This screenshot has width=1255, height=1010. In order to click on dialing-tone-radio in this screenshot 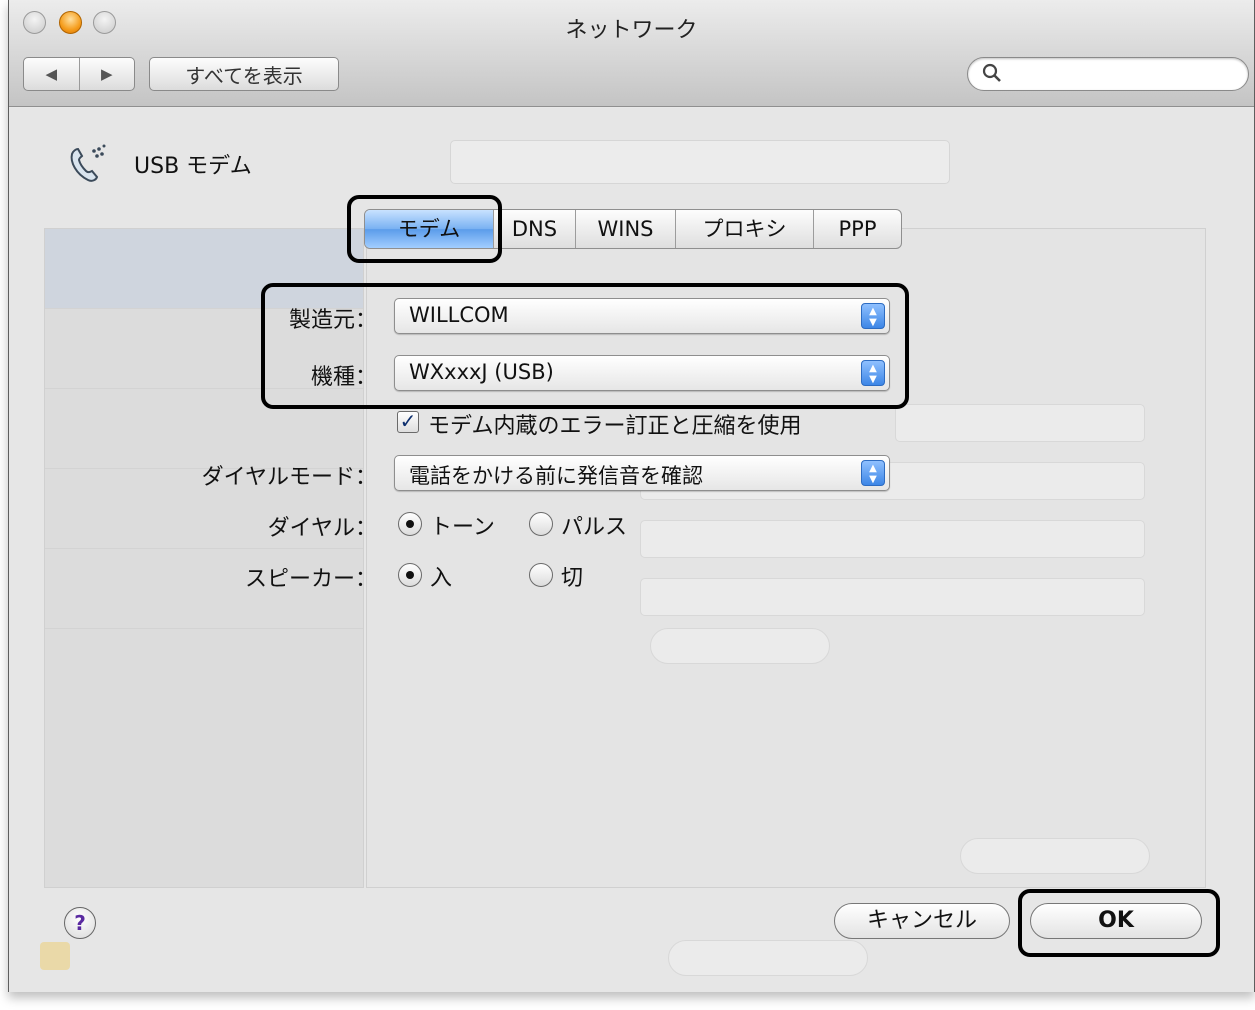, I will do `click(410, 524)`.